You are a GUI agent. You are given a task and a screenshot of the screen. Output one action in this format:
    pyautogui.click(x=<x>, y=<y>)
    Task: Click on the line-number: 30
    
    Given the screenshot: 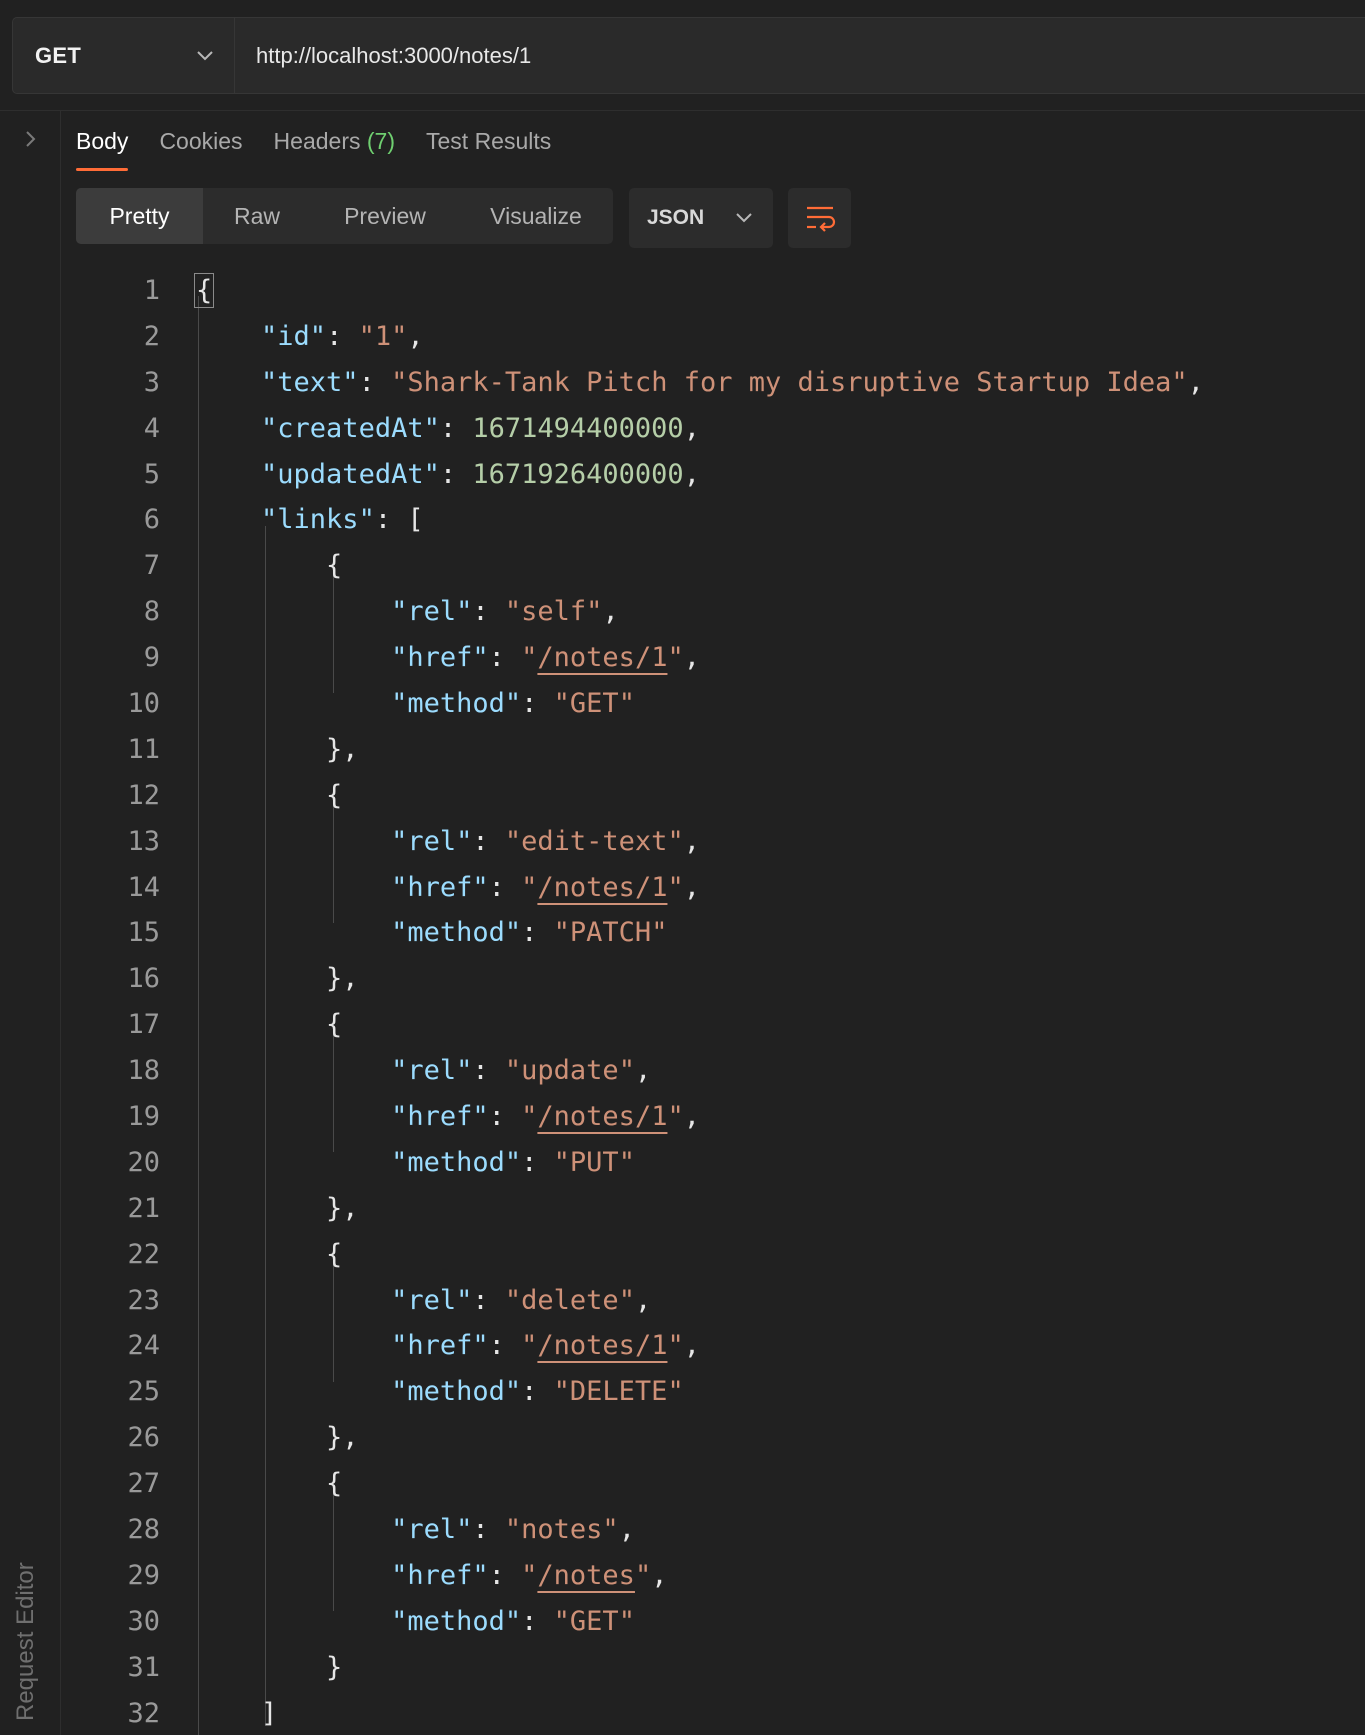 What is the action you would take?
    pyautogui.click(x=143, y=1621)
    